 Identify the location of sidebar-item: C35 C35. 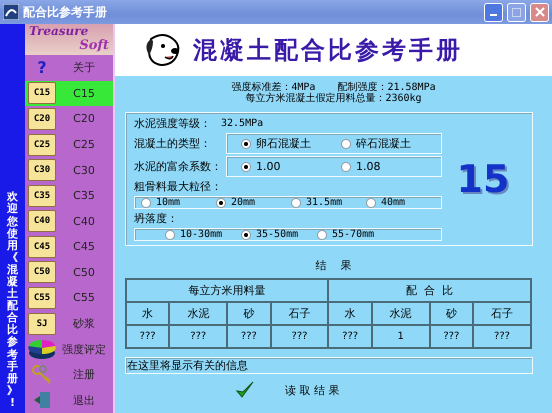
(69, 195).